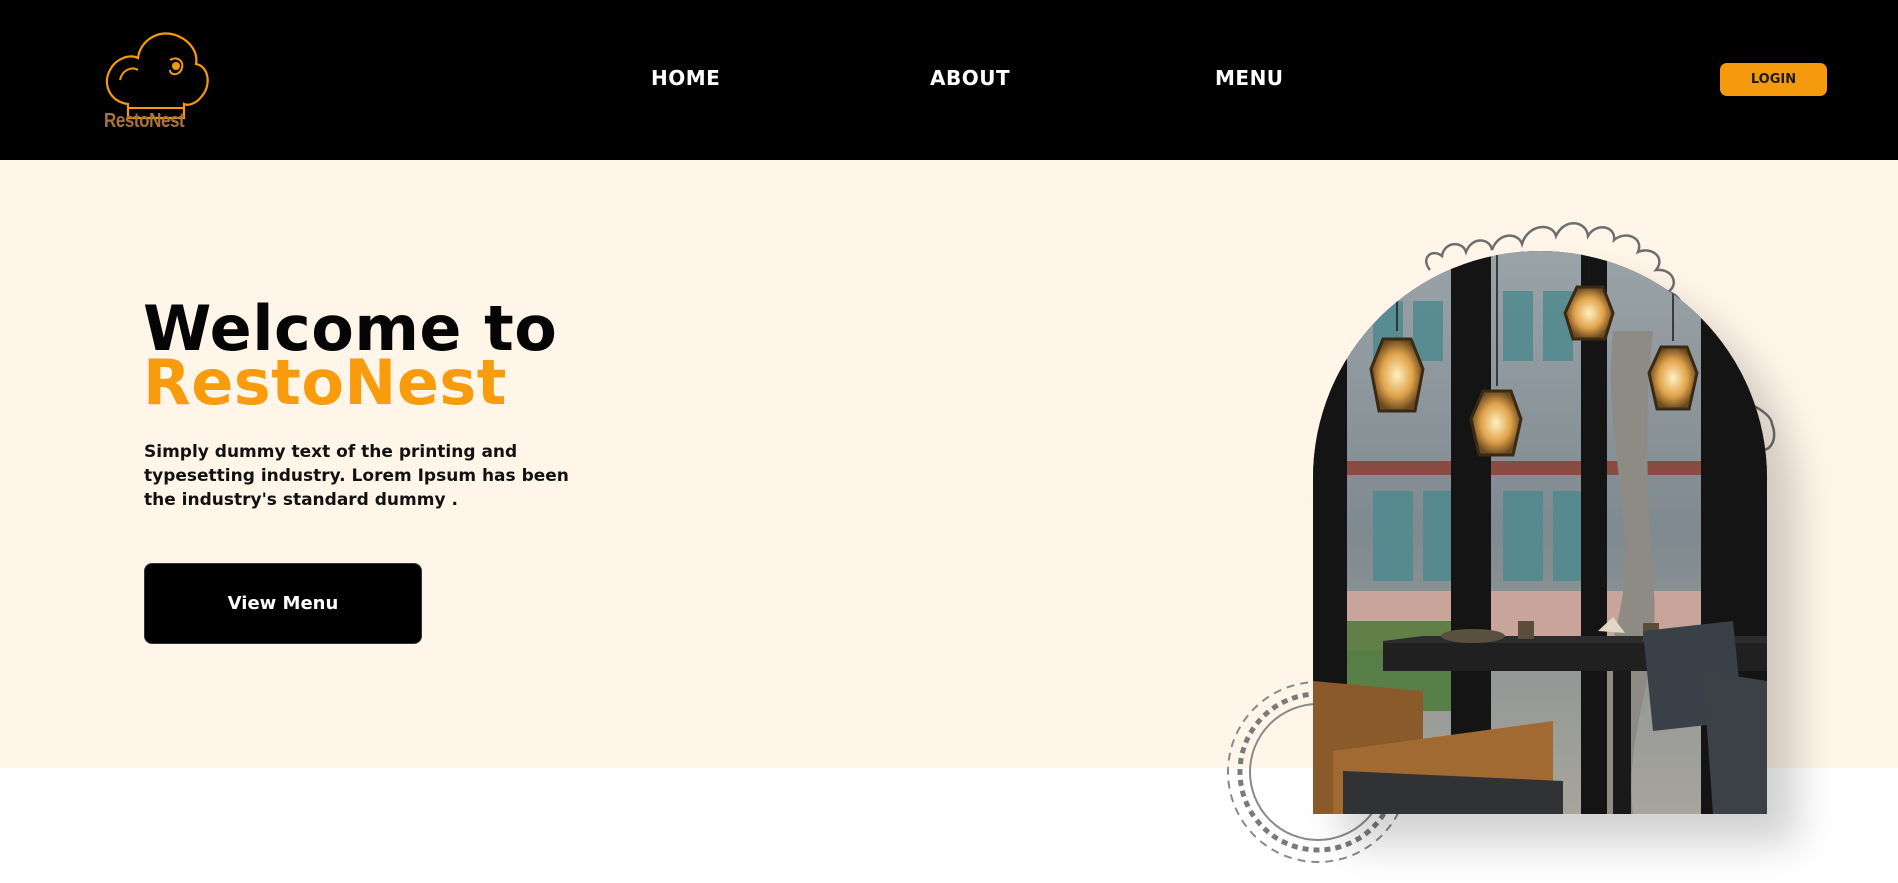  Describe the element at coordinates (1773, 79) in the screenshot. I see `login-button: LOGIN` at that location.